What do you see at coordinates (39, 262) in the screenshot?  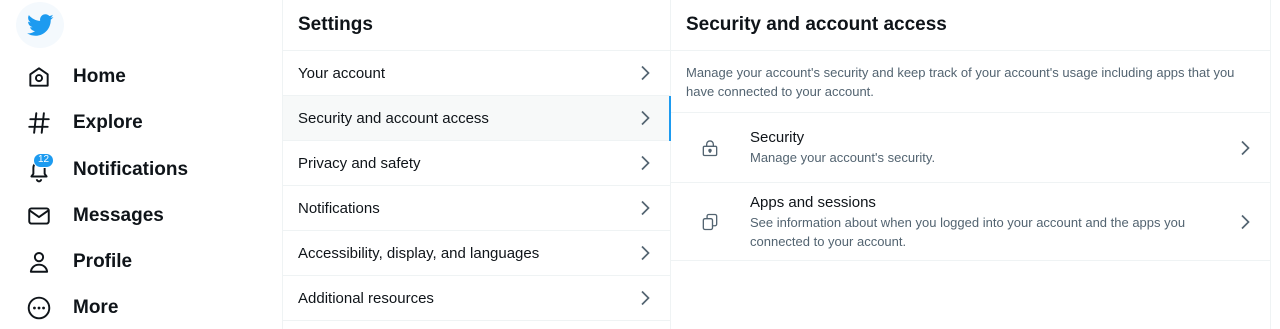 I see `person-icon` at bounding box center [39, 262].